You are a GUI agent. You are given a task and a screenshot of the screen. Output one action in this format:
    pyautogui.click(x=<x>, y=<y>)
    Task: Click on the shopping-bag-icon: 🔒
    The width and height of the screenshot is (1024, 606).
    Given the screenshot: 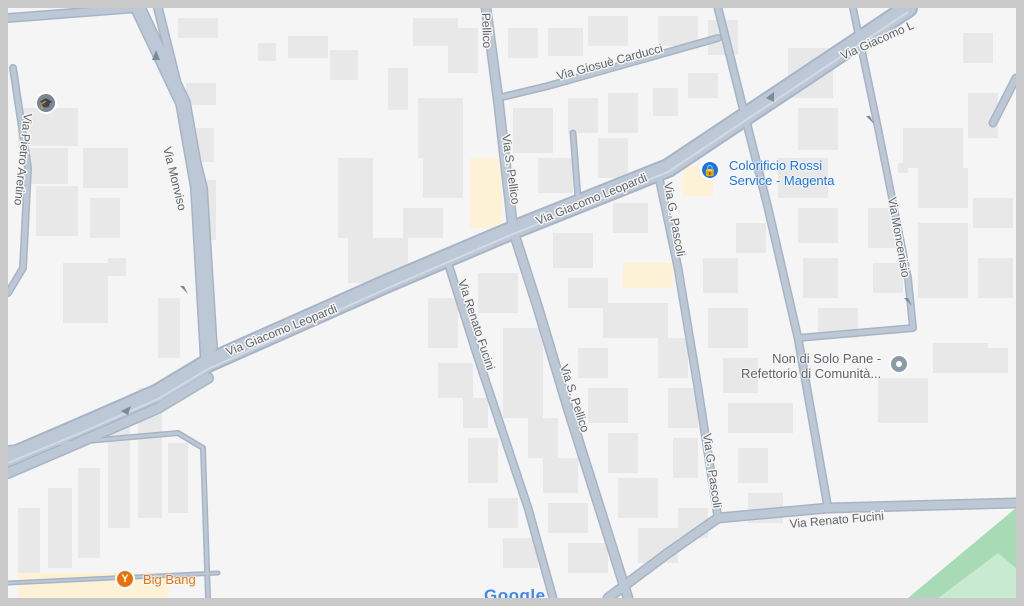 What is the action you would take?
    pyautogui.click(x=710, y=170)
    